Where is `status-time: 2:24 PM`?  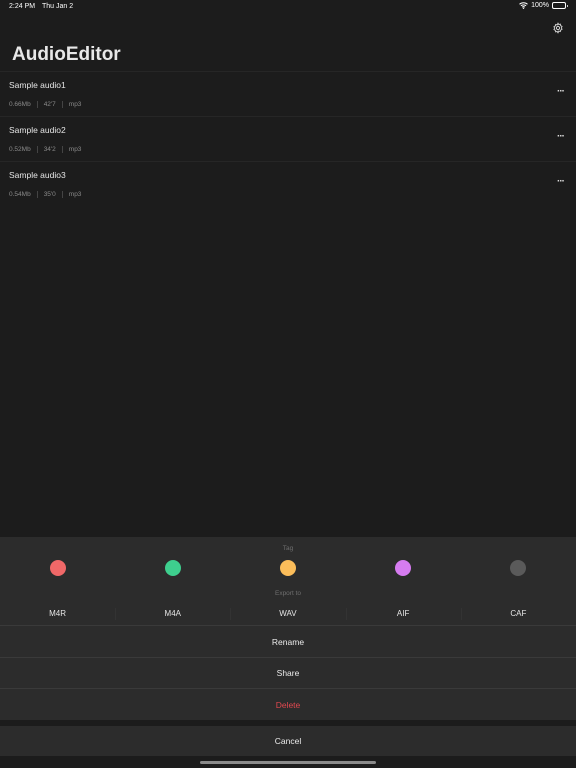 status-time: 2:24 PM is located at coordinates (22, 6).